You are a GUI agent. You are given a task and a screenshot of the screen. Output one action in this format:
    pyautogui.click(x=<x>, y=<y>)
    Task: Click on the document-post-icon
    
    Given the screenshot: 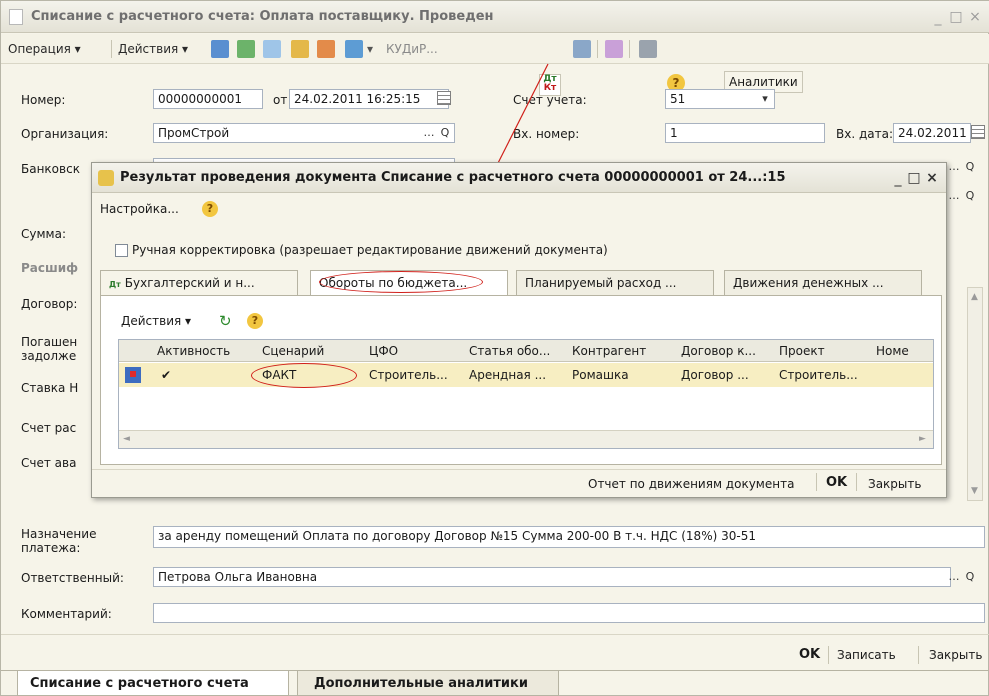 What is the action you would take?
    pyautogui.click(x=106, y=178)
    